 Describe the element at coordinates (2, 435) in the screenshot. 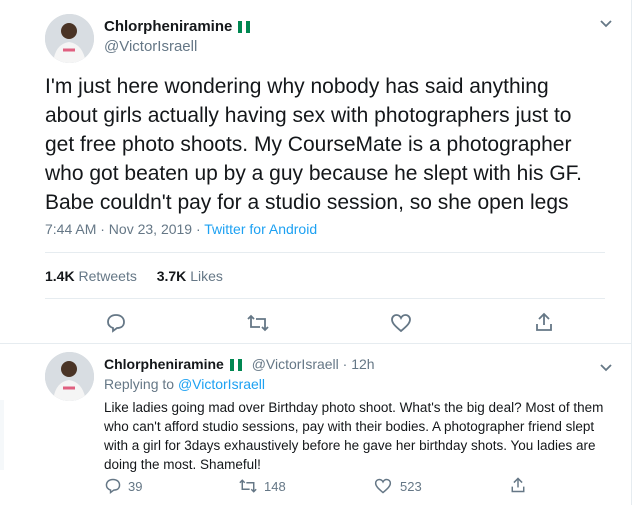

I see `scroll-edge` at that location.